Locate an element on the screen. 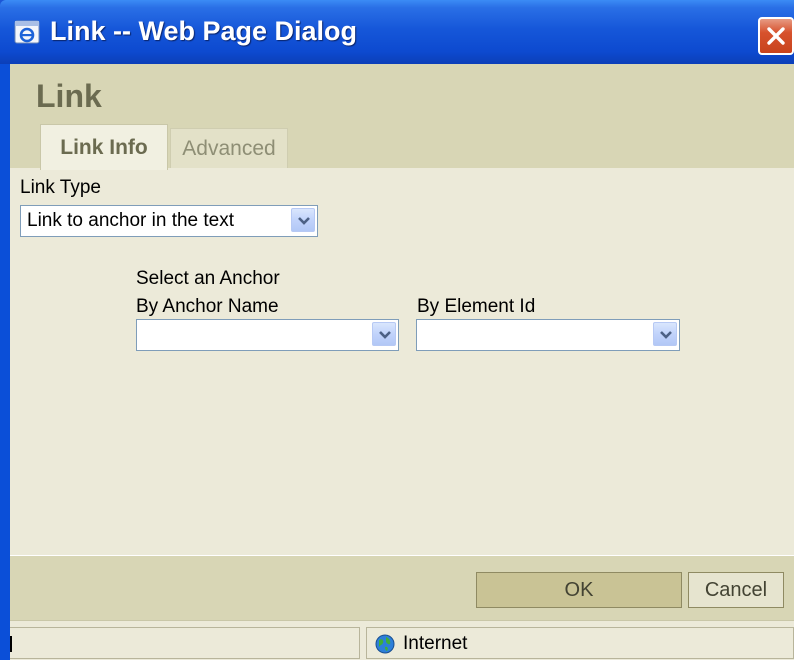 Image resolution: width=794 pixels, height=660 pixels. select-anchor-label: Select an Anchor is located at coordinates (208, 278).